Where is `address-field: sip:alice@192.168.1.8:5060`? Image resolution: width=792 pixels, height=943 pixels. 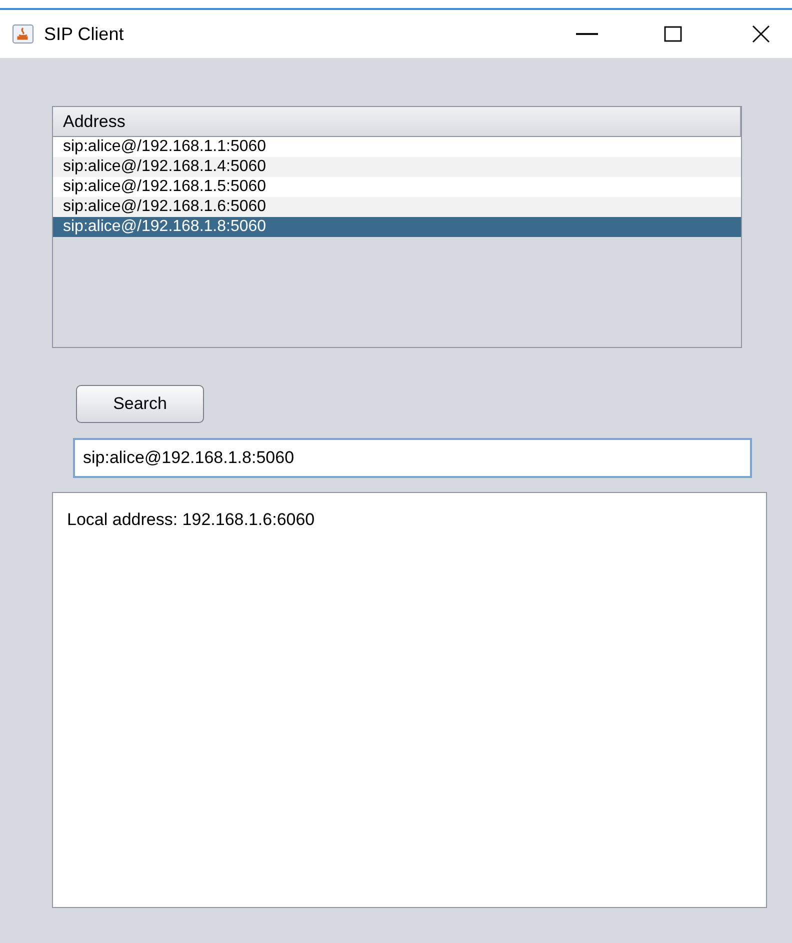
address-field: sip:alice@192.168.1.8:5060 is located at coordinates (412, 458).